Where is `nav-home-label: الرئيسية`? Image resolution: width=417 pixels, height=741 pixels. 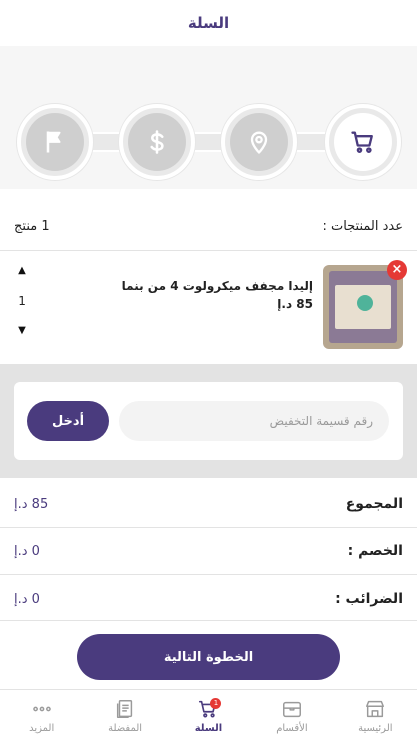
nav-home-label: الرئيسية is located at coordinates (375, 728).